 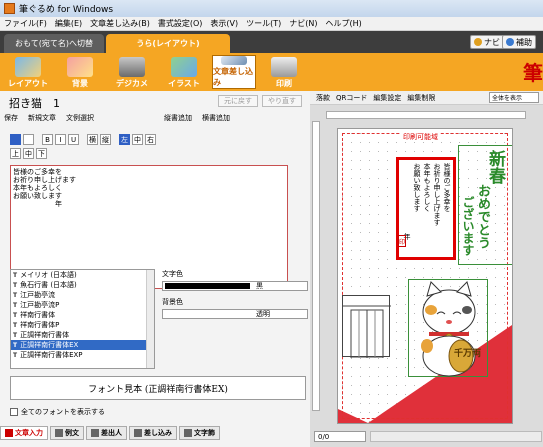 What do you see at coordinates (82, 315) in the screenshot?
I see `font-list-item: T 祥南行書体` at bounding box center [82, 315].